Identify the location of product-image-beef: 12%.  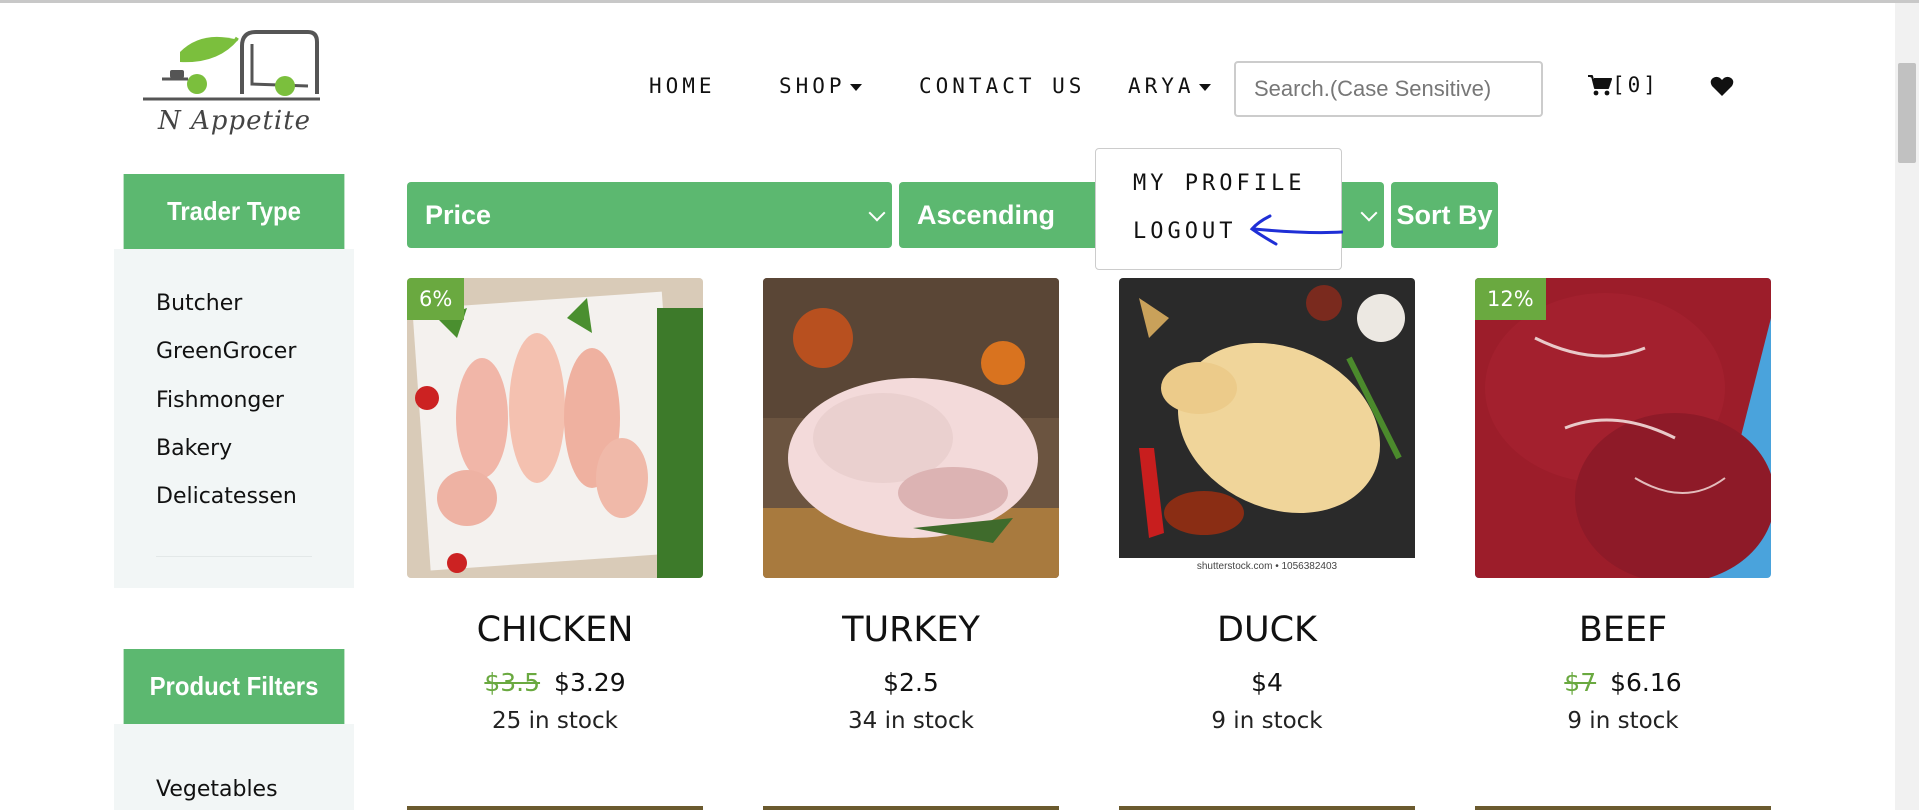
(1623, 428).